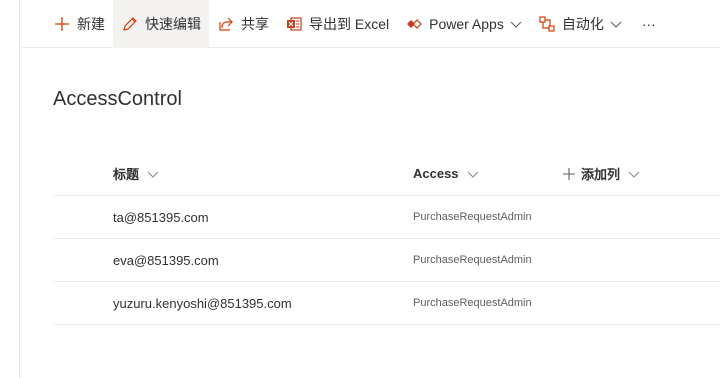  I want to click on add-column-button: 添加列, so click(601, 173).